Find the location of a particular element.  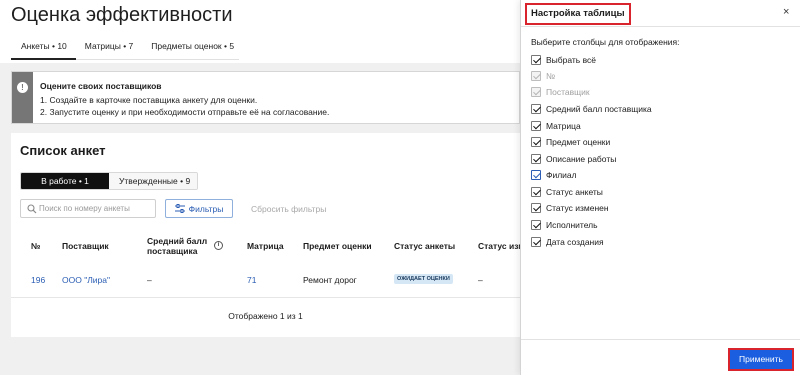

info-icon: i is located at coordinates (218, 245).